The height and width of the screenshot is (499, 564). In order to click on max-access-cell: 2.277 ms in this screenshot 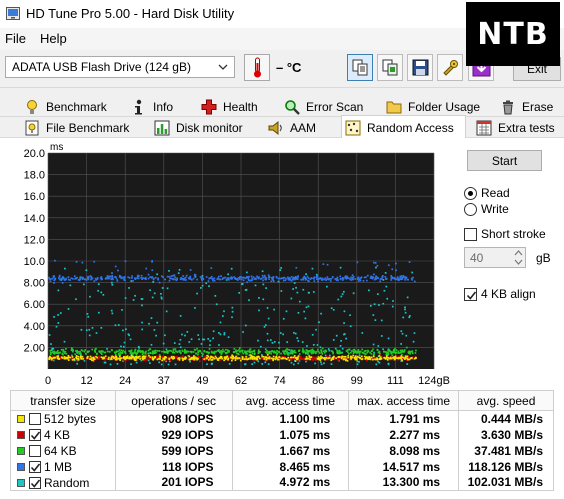, I will do `click(404, 434)`.